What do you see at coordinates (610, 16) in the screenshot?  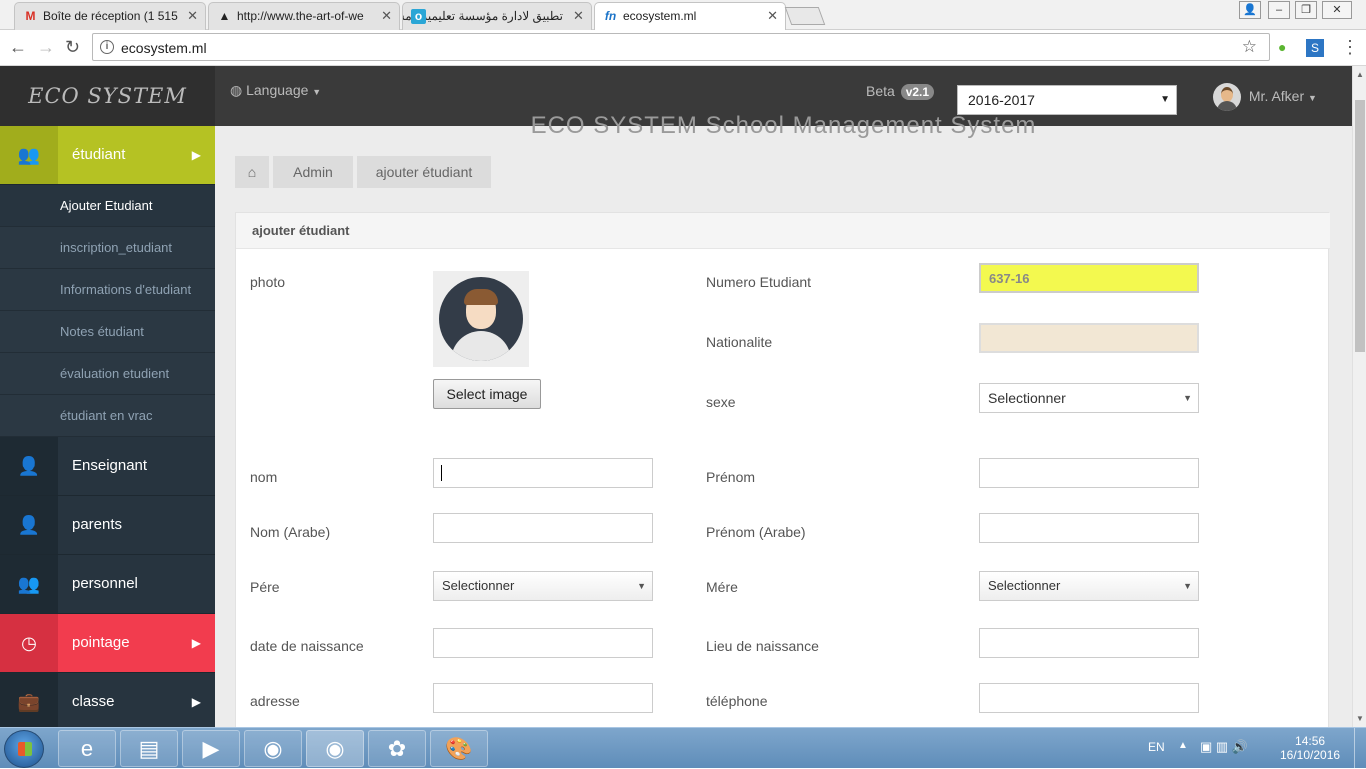 I see `fn-icon: fn` at bounding box center [610, 16].